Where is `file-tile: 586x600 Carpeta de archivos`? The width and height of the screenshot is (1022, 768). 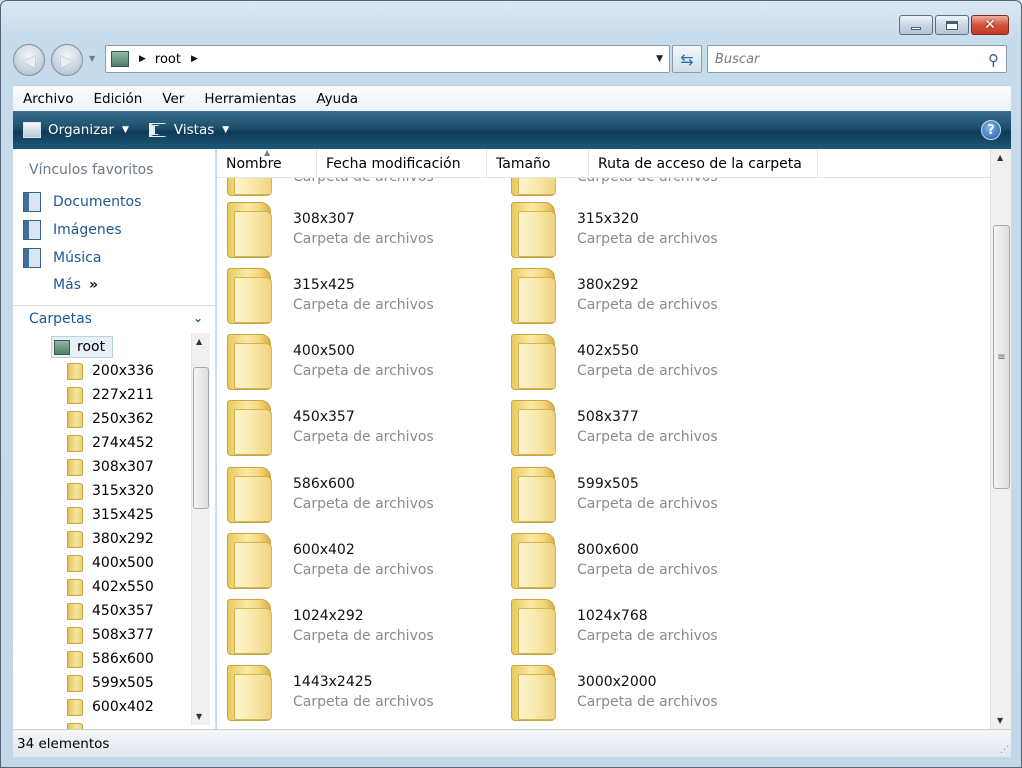 file-tile: 586x600 Carpeta de archivos is located at coordinates (352, 497).